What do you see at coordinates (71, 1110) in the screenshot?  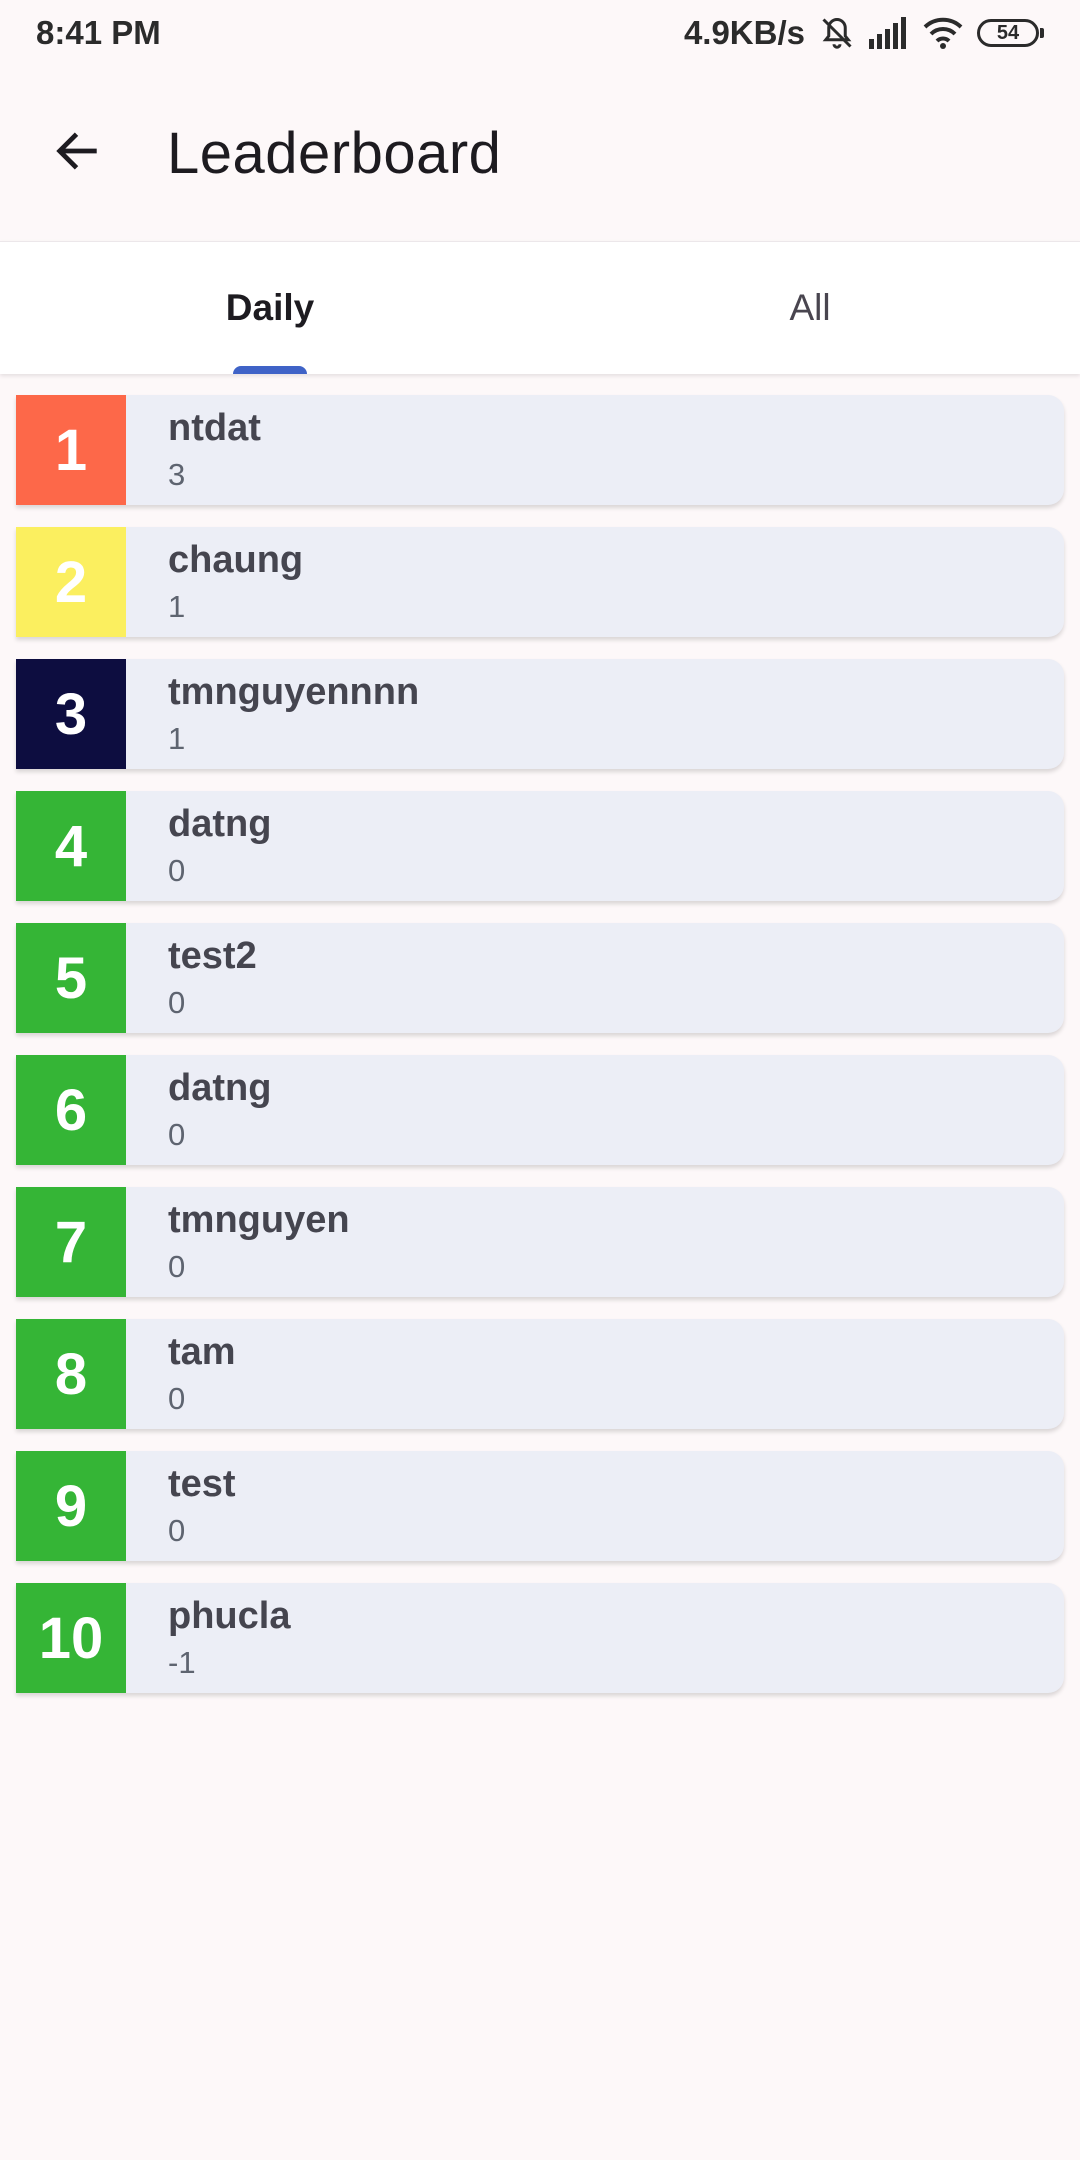 I see `rank-badge: 6` at bounding box center [71, 1110].